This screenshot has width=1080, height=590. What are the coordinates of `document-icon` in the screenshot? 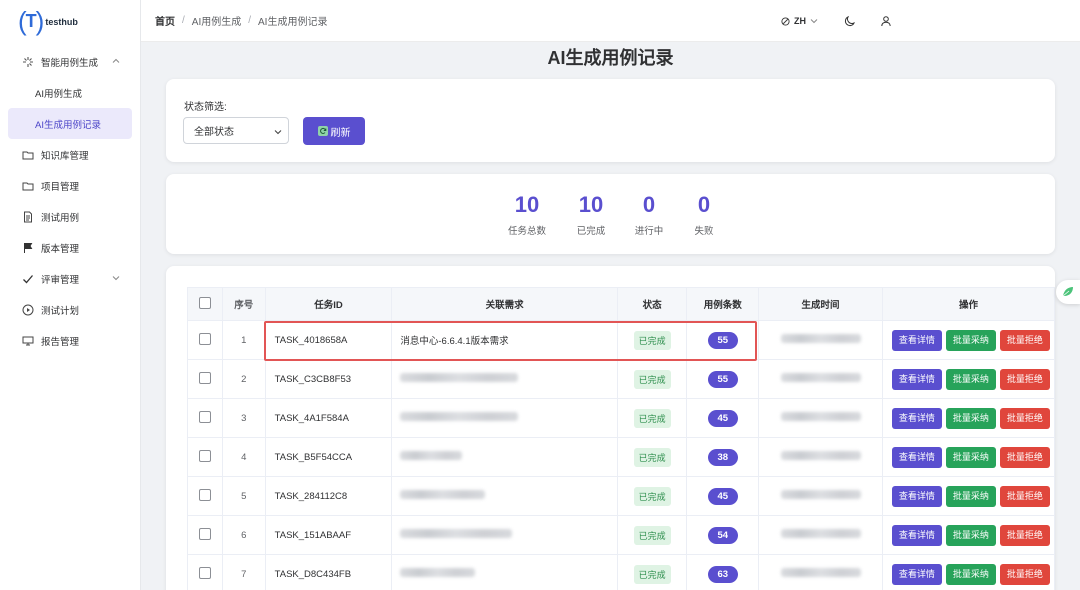 It's located at (28, 217).